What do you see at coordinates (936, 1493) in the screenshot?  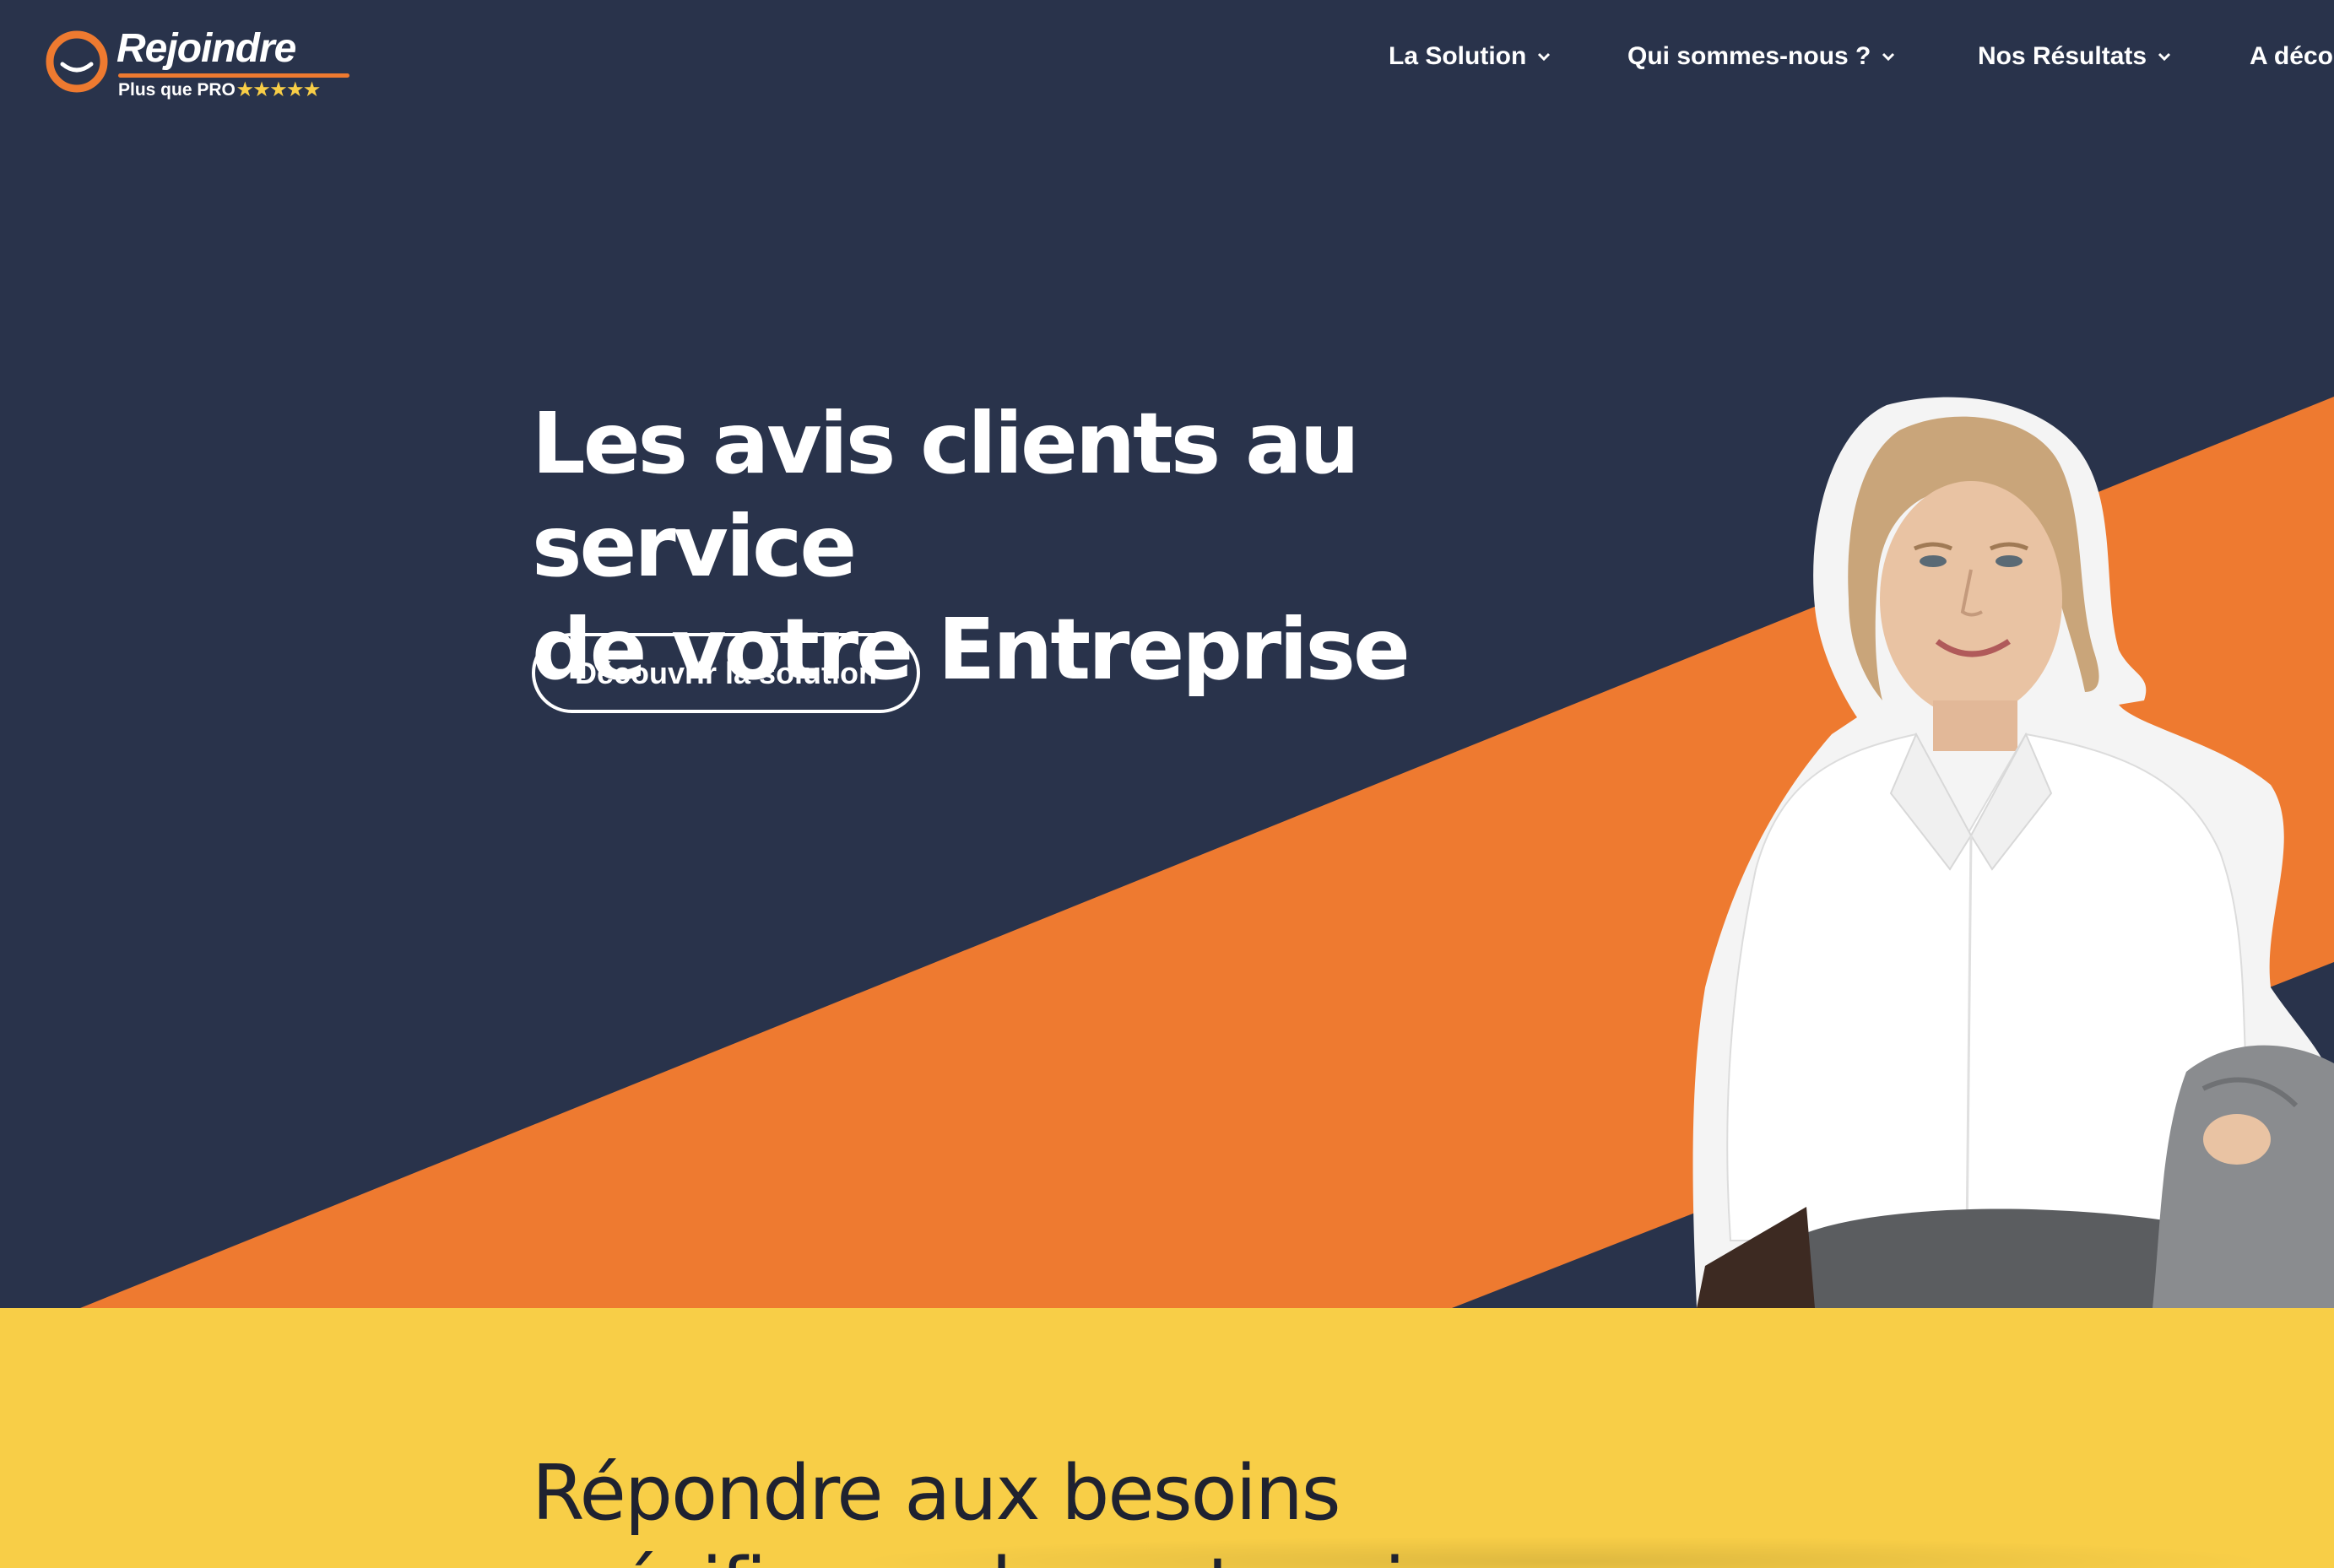 I see `section-title-line-1: Répondre aux besoins` at bounding box center [936, 1493].